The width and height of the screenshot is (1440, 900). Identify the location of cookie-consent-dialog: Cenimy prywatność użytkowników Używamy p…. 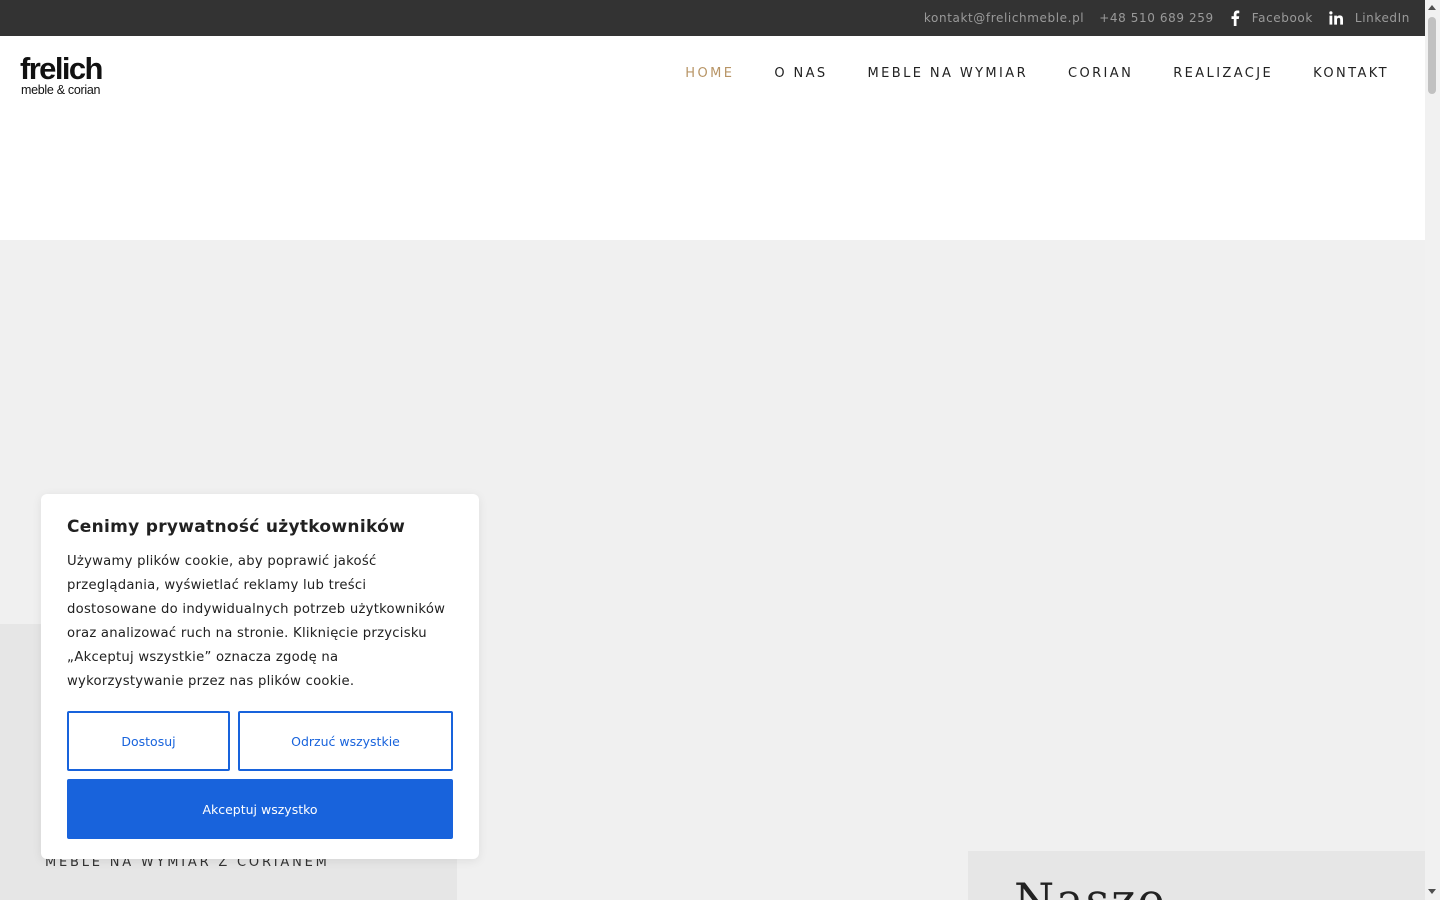
(260, 676).